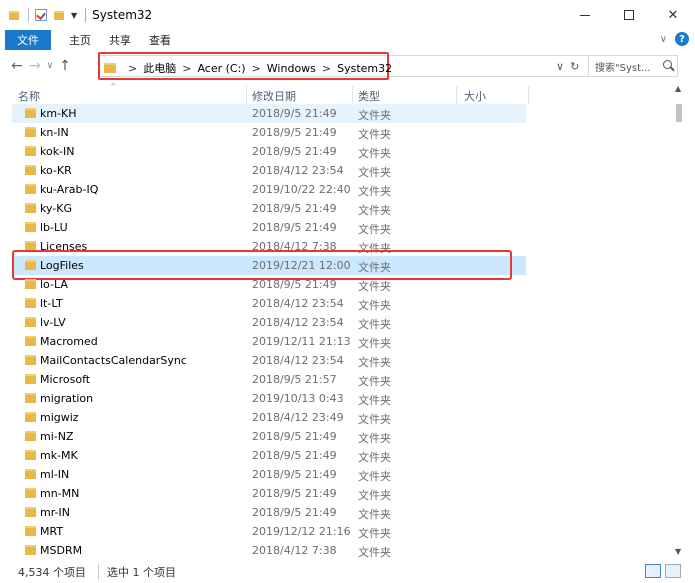 The height and width of the screenshot is (583, 695). Describe the element at coordinates (269, 113) in the screenshot. I see `file-row: km-KH 2018/9/5 21:49 文件夹` at that location.